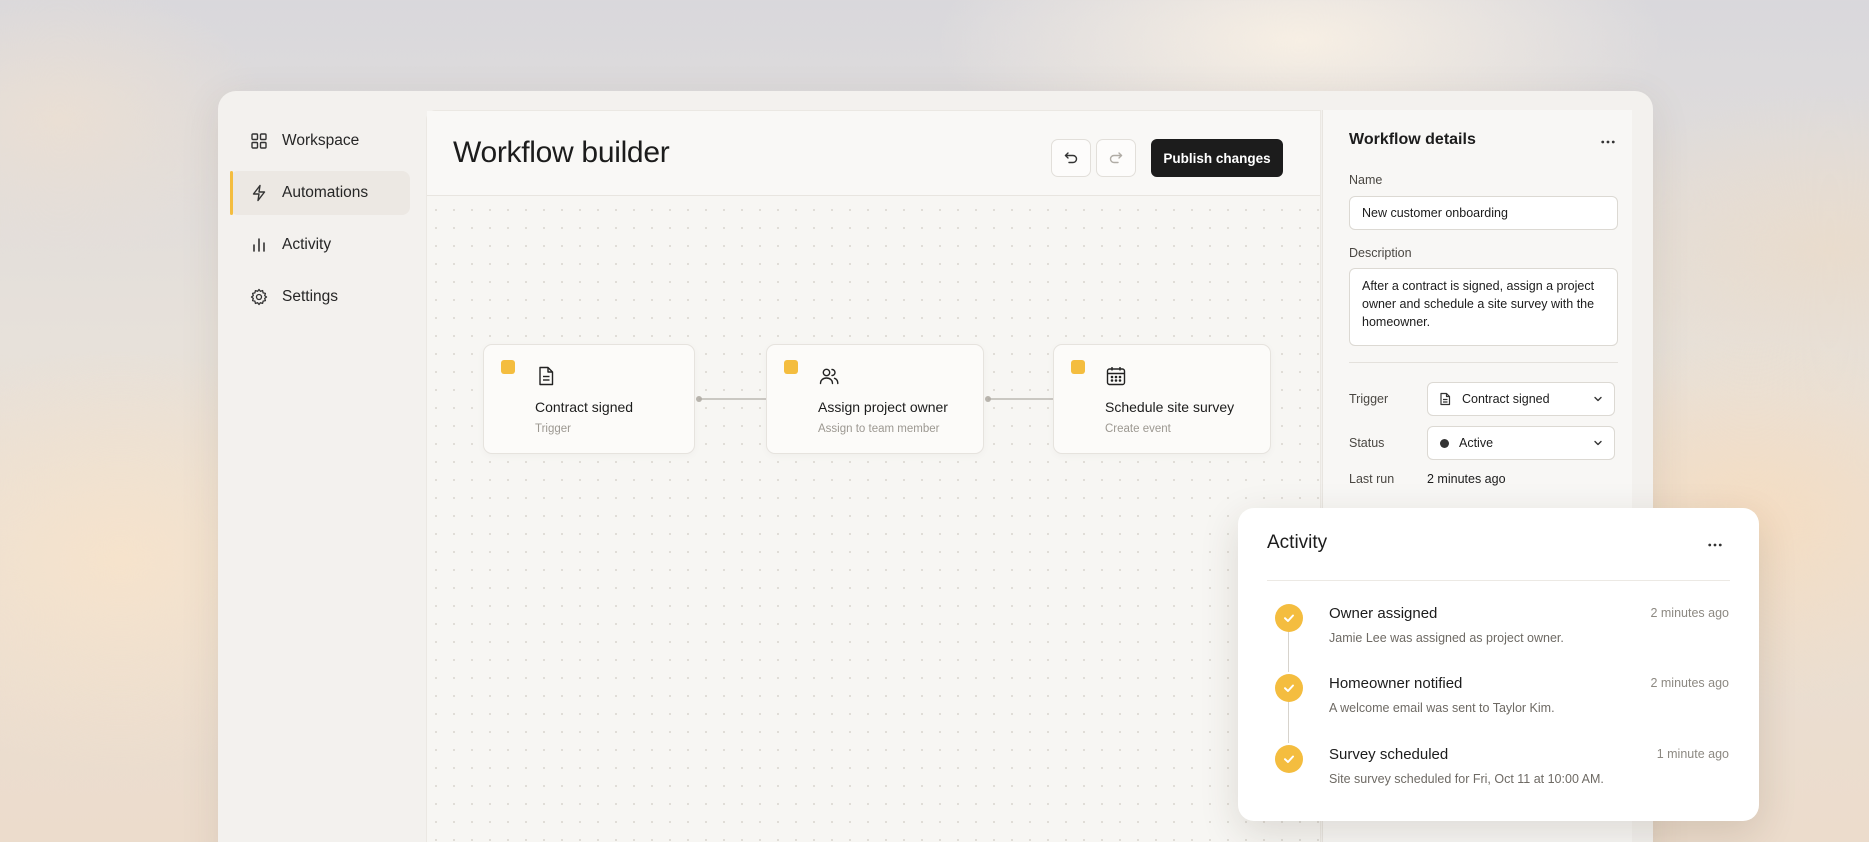  Describe the element at coordinates (307, 244) in the screenshot. I see `sidebar-item-label: Activity` at that location.